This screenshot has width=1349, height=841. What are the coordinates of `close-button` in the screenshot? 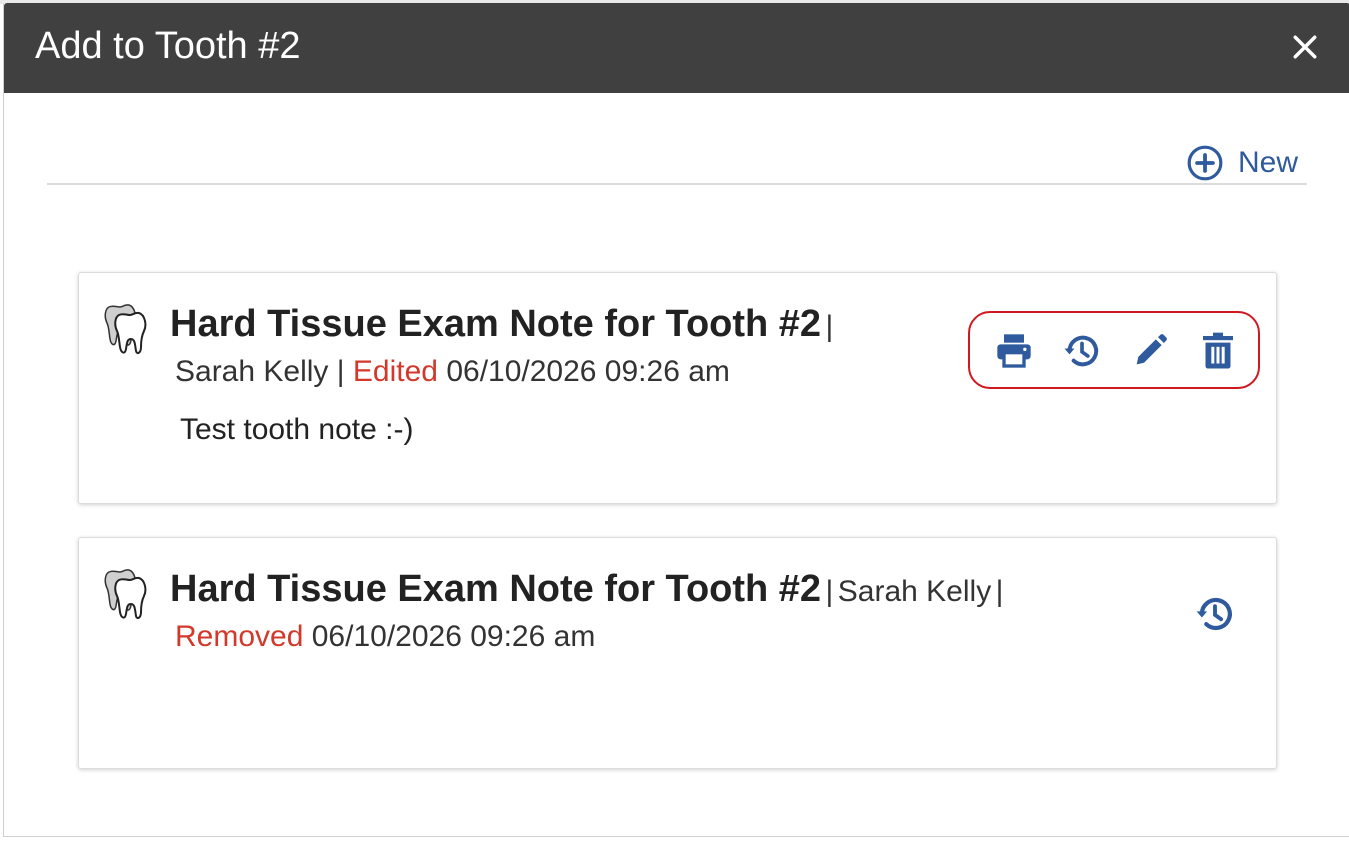 It's located at (1307, 47).